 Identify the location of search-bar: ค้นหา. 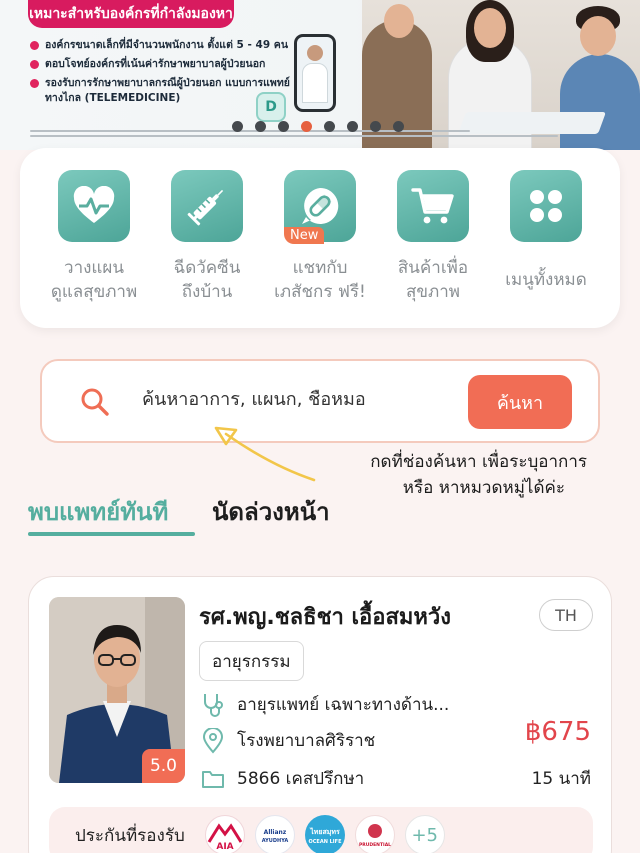
(320, 401).